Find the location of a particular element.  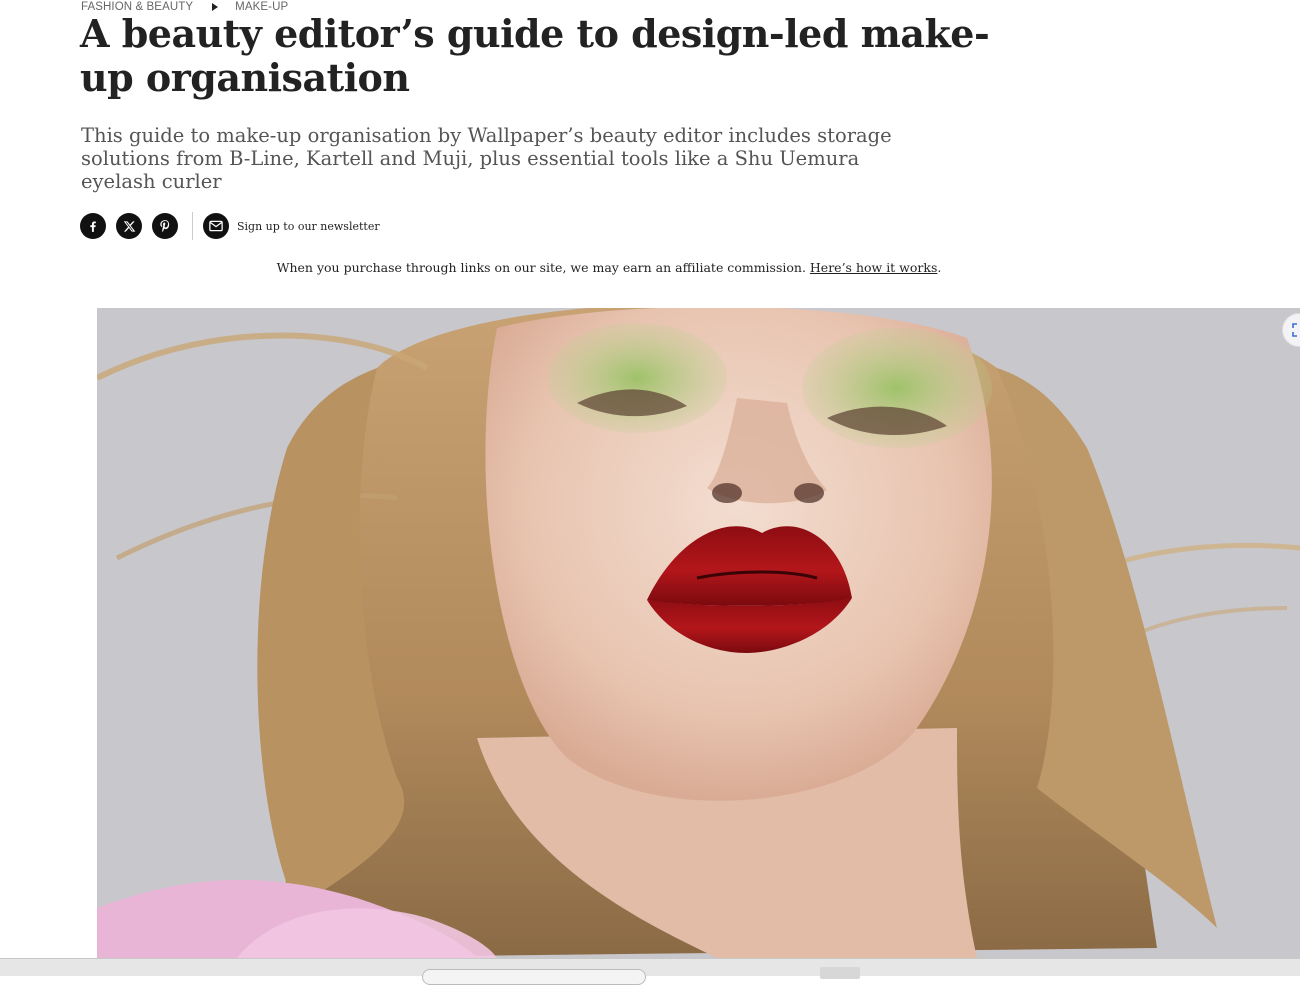

pinterest-share-button is located at coordinates (165, 226).